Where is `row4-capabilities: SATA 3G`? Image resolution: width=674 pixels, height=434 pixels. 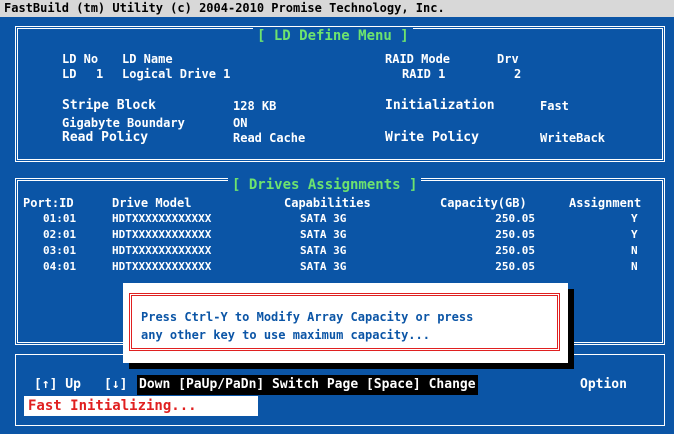
row4-capabilities: SATA 3G is located at coordinates (323, 266).